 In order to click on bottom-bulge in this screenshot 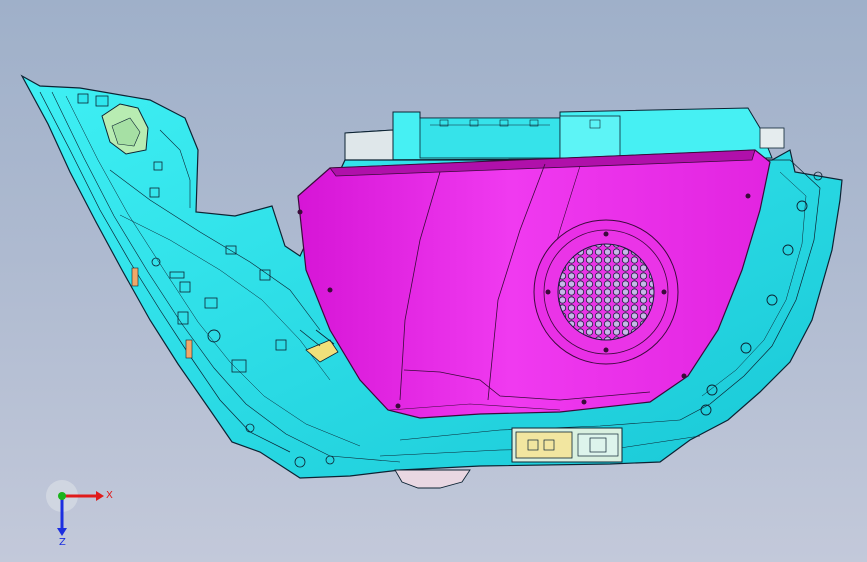, I will do `click(432, 479)`.